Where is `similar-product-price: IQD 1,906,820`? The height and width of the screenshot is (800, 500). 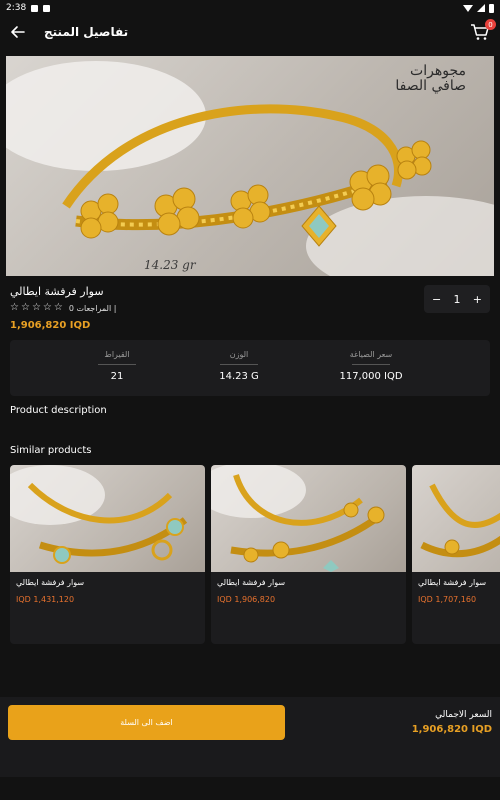
similar-product-price: IQD 1,906,820 is located at coordinates (246, 599).